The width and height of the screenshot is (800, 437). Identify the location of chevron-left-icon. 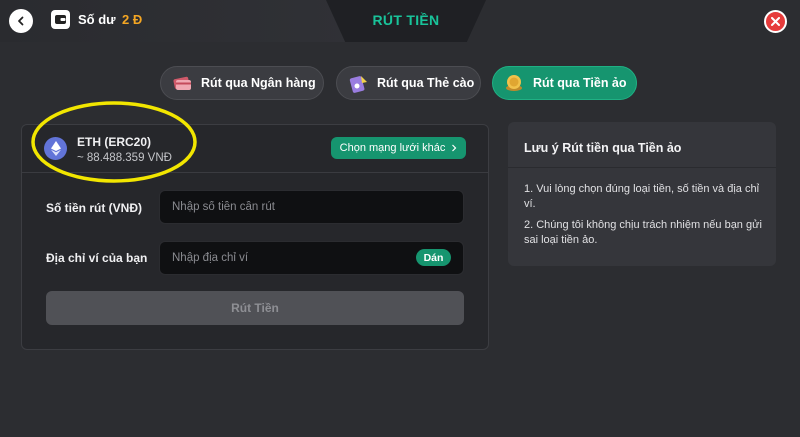
(21, 21).